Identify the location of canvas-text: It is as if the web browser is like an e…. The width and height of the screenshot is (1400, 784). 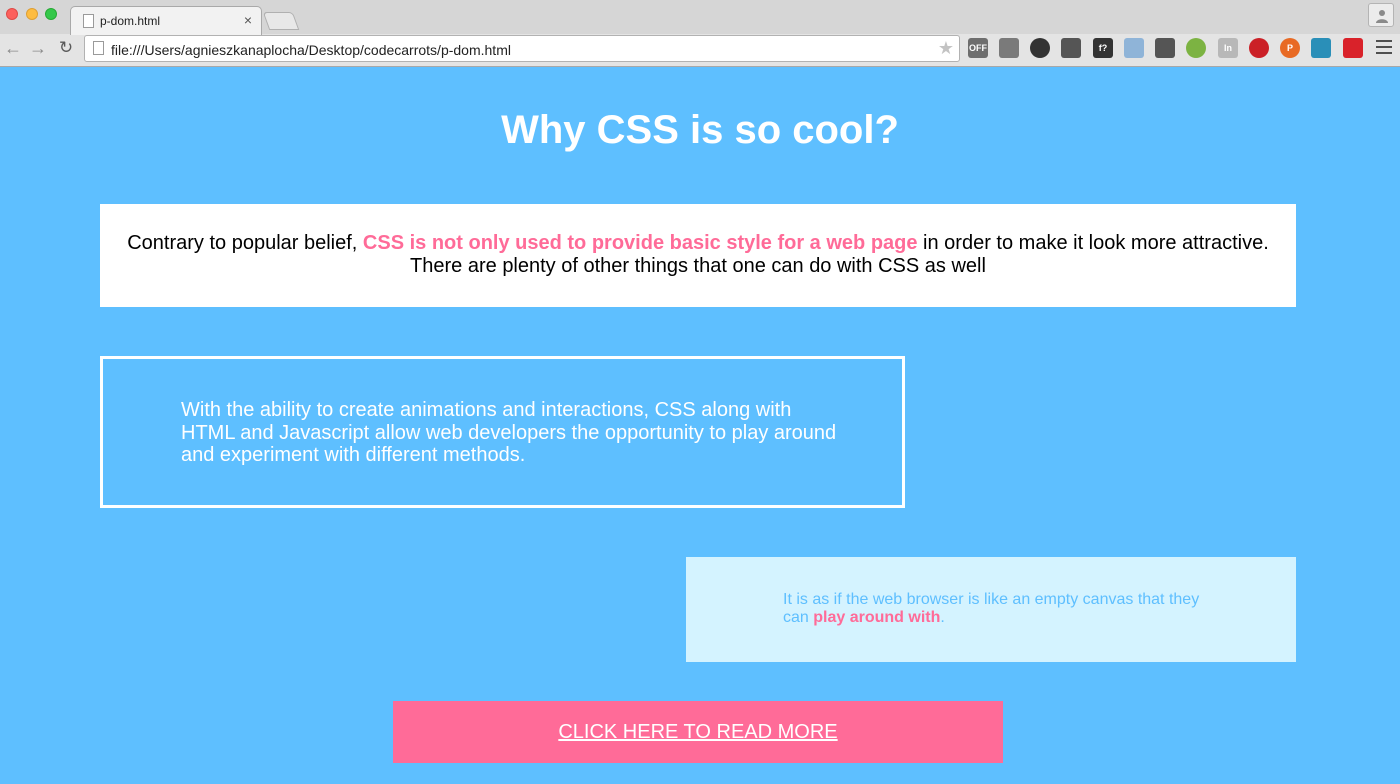
(993, 609).